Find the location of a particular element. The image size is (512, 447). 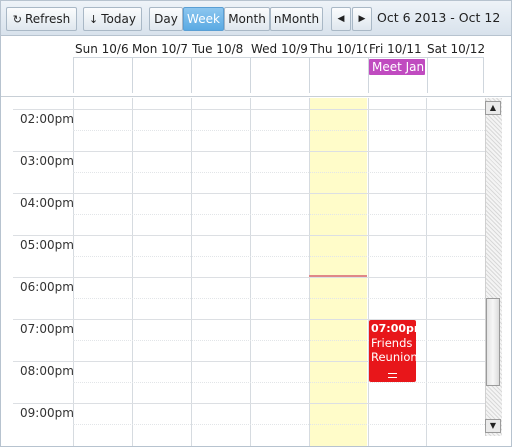

event-time: 07:00pm is located at coordinates (393, 328).